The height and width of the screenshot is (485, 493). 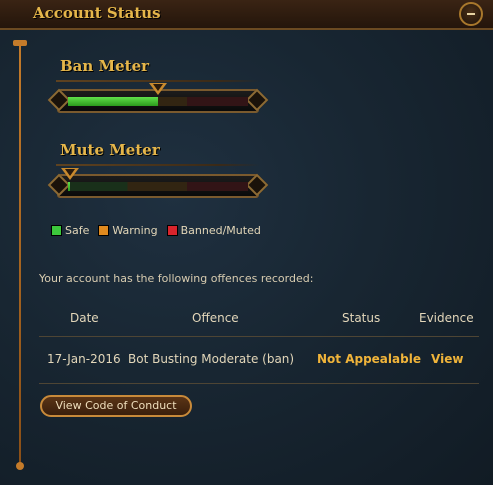 What do you see at coordinates (446, 318) in the screenshot?
I see `header-evidence: Evidence` at bounding box center [446, 318].